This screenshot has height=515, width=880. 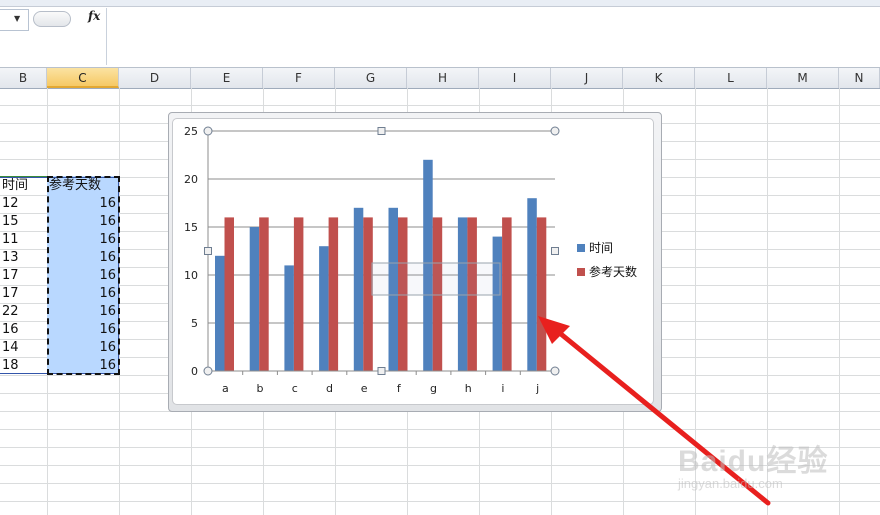 What do you see at coordinates (468, 388) in the screenshot?
I see `x-tick-label: h` at bounding box center [468, 388].